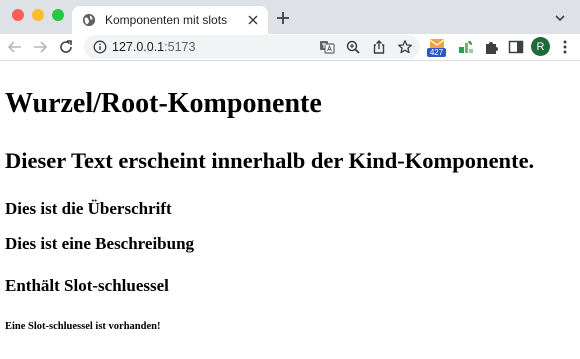 This screenshot has height=359, width=580. I want to click on tab-title: Komponenten mit slots, so click(166, 20).